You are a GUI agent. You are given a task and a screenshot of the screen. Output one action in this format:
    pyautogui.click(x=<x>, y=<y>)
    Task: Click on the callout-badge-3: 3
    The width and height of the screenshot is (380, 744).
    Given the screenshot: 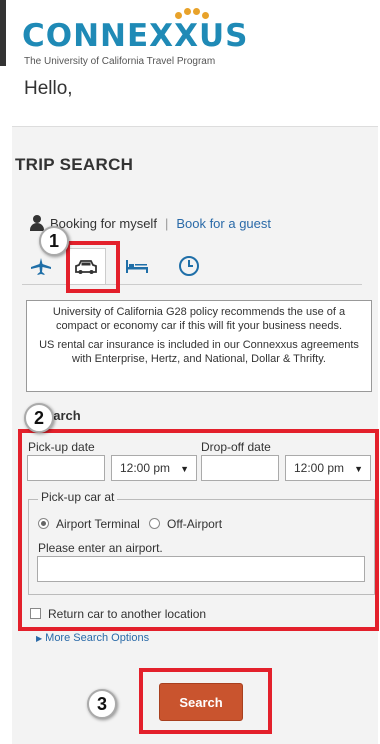 What is the action you would take?
    pyautogui.click(x=102, y=704)
    